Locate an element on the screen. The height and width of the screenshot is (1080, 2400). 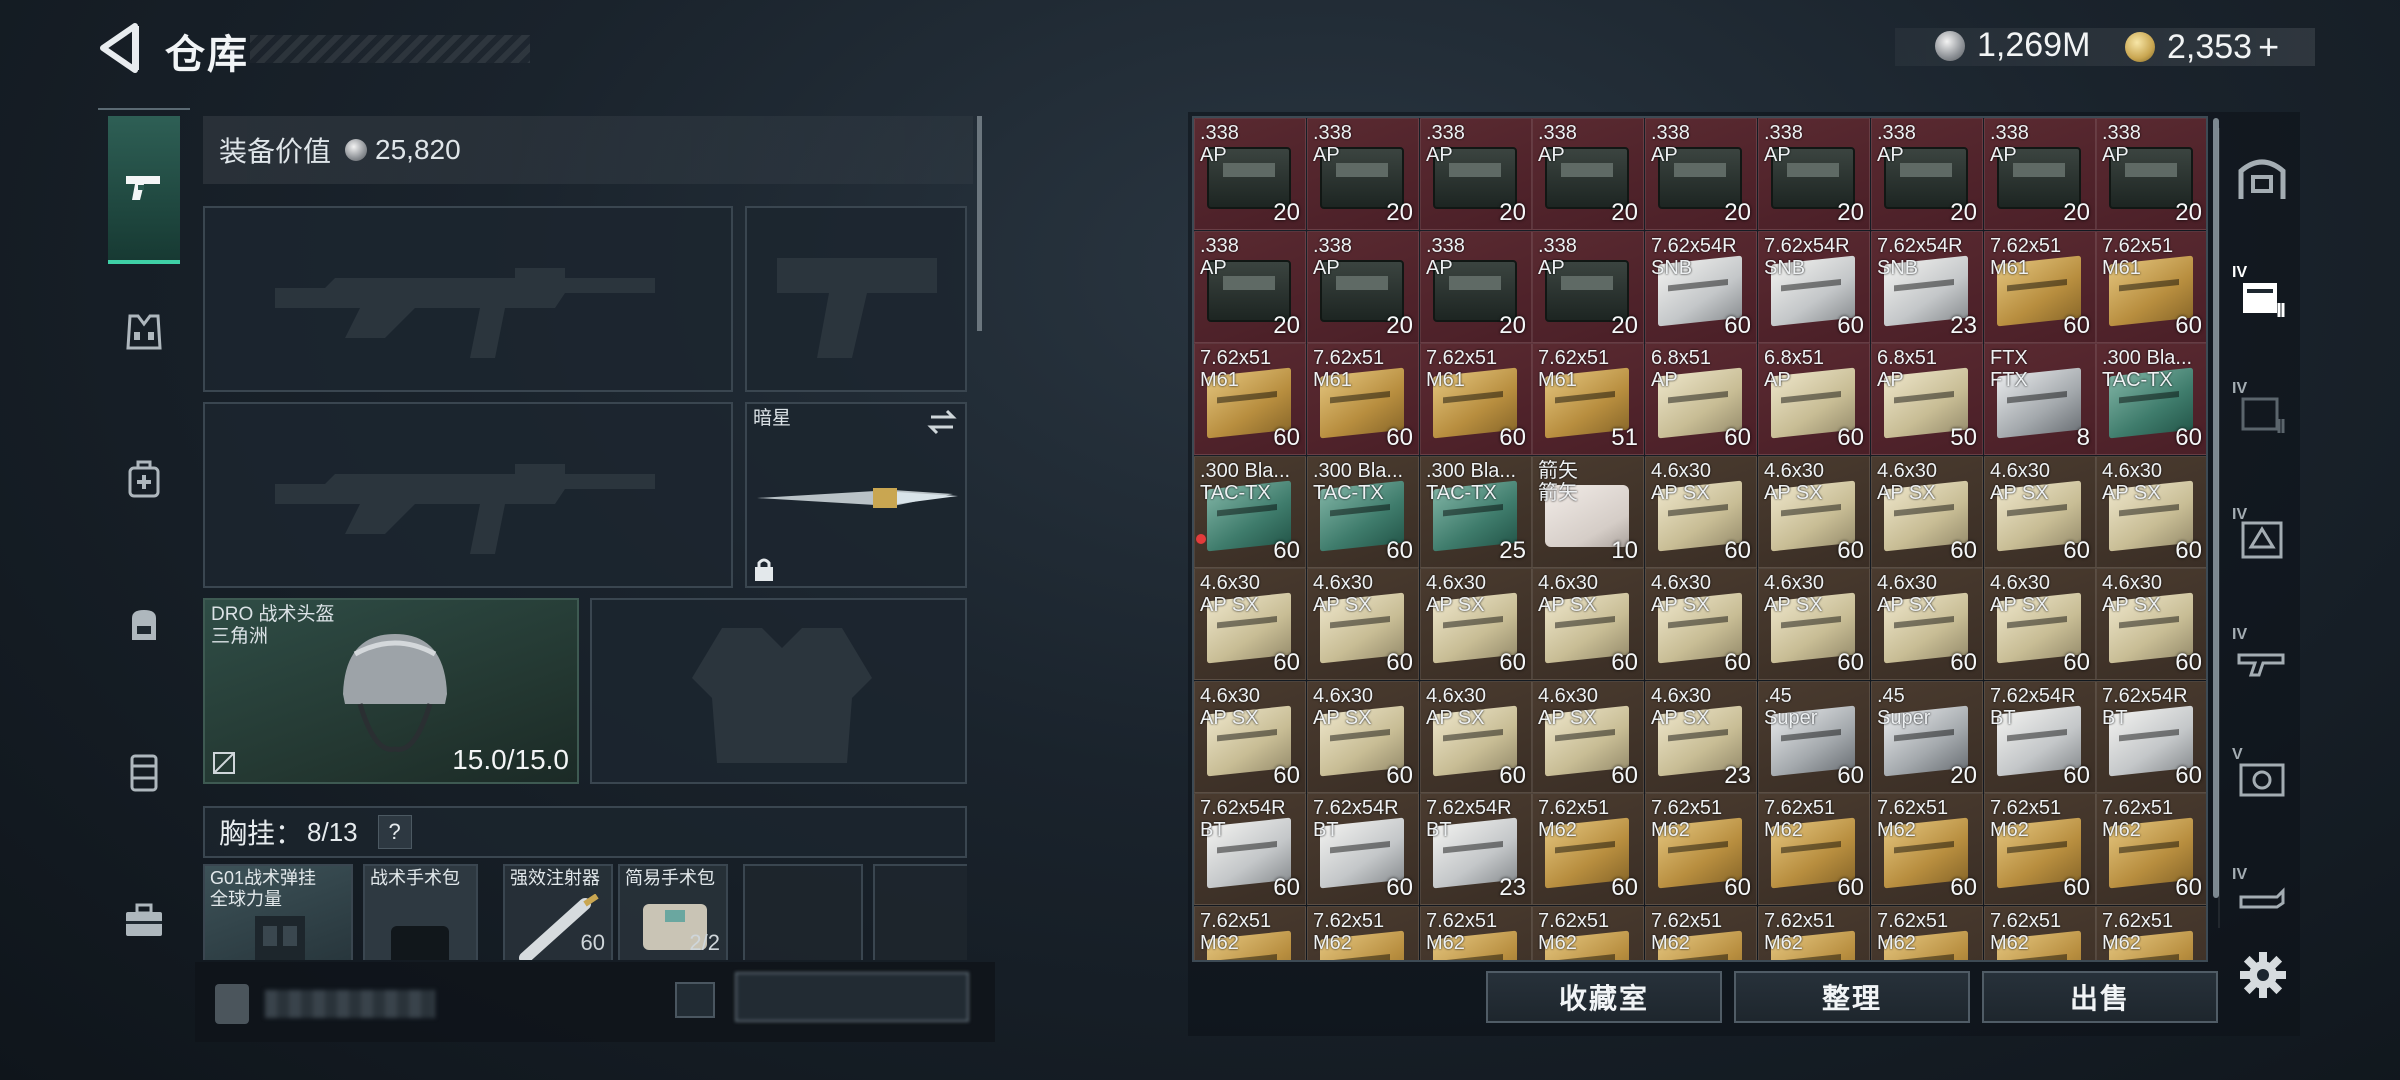
tab-cabinet-2: IV is located at coordinates (2262, 410).